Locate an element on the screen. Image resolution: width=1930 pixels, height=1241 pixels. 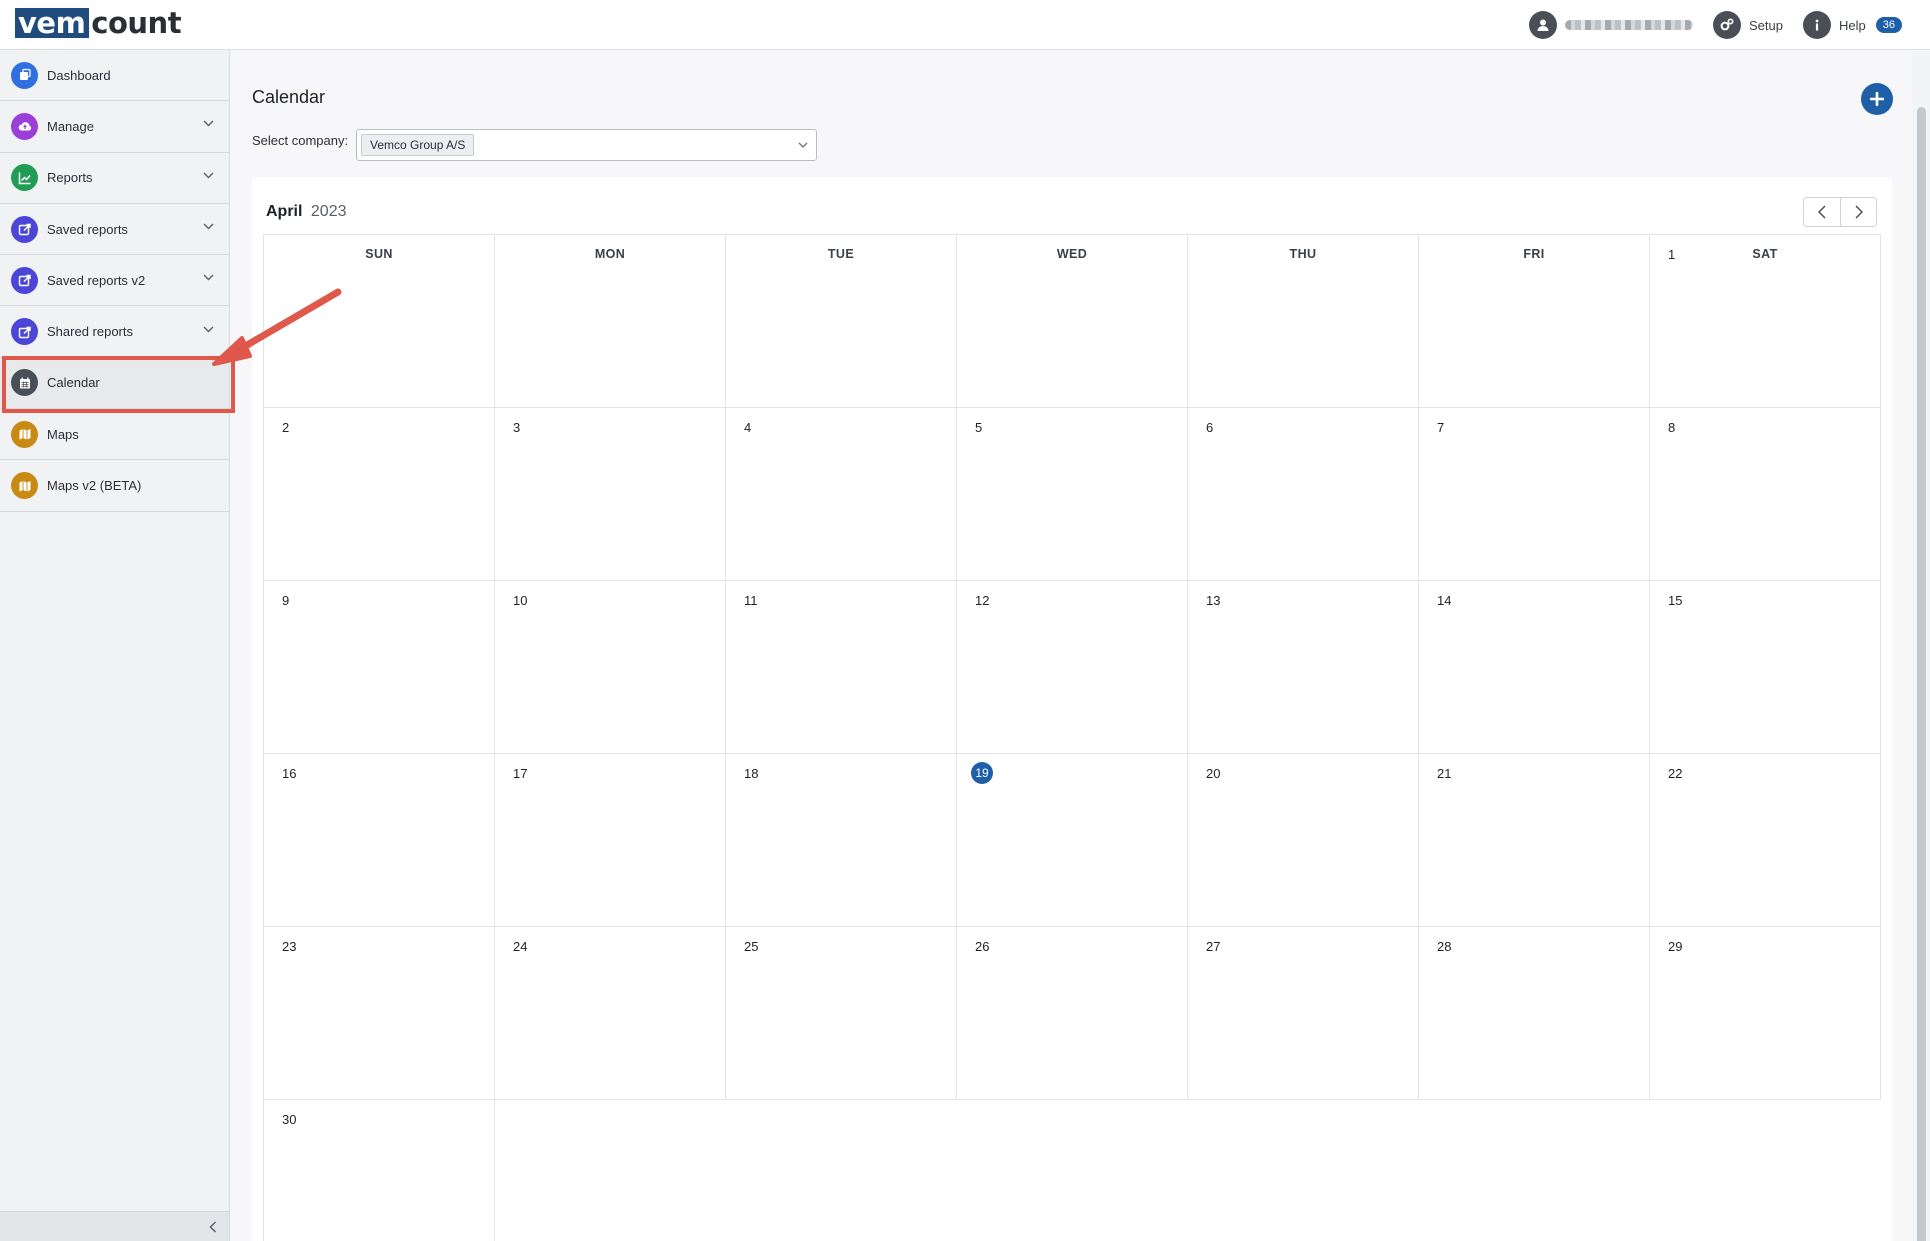
calendar-month: April is located at coordinates (284, 211).